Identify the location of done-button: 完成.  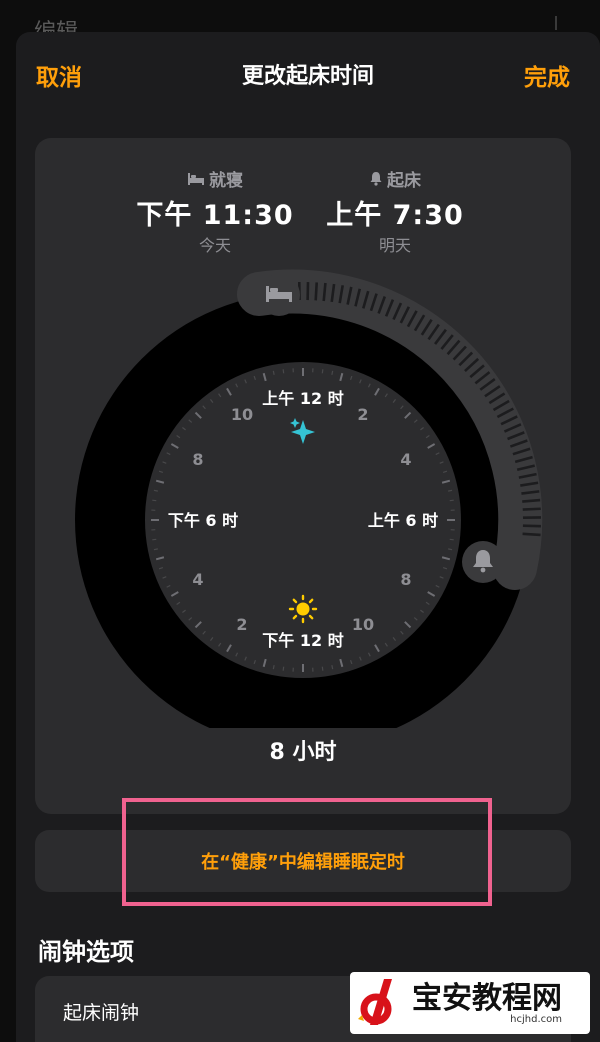
(547, 75).